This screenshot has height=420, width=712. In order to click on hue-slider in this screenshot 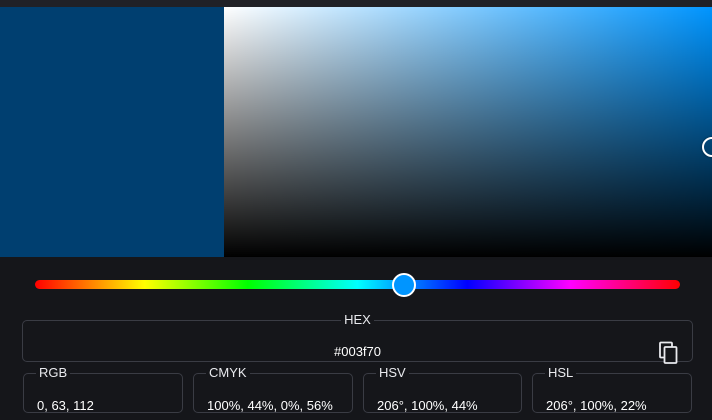, I will do `click(357, 284)`.